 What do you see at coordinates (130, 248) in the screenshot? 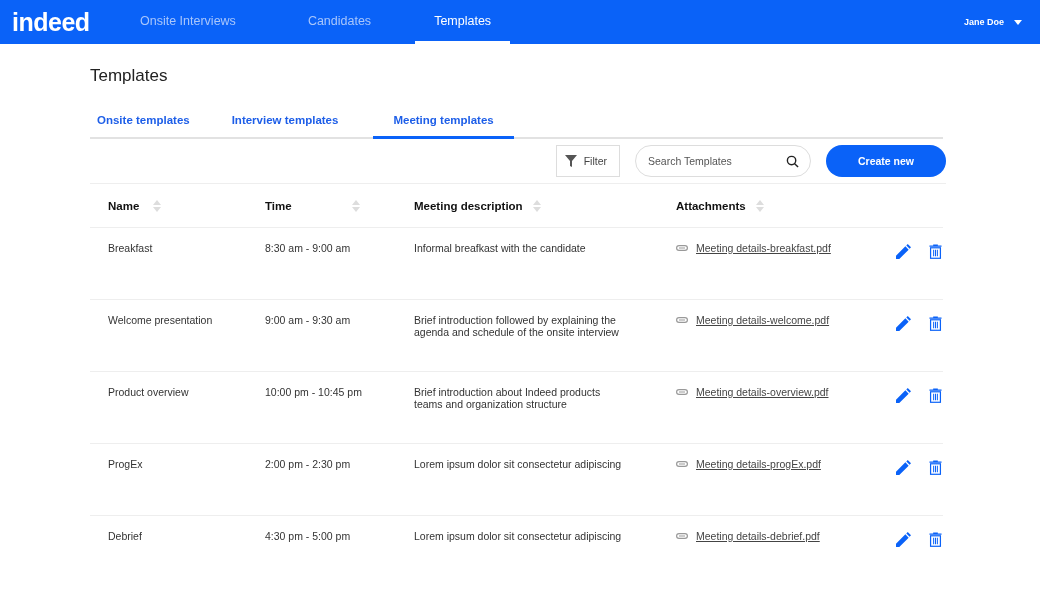
I see `table-cell: Breakfast` at bounding box center [130, 248].